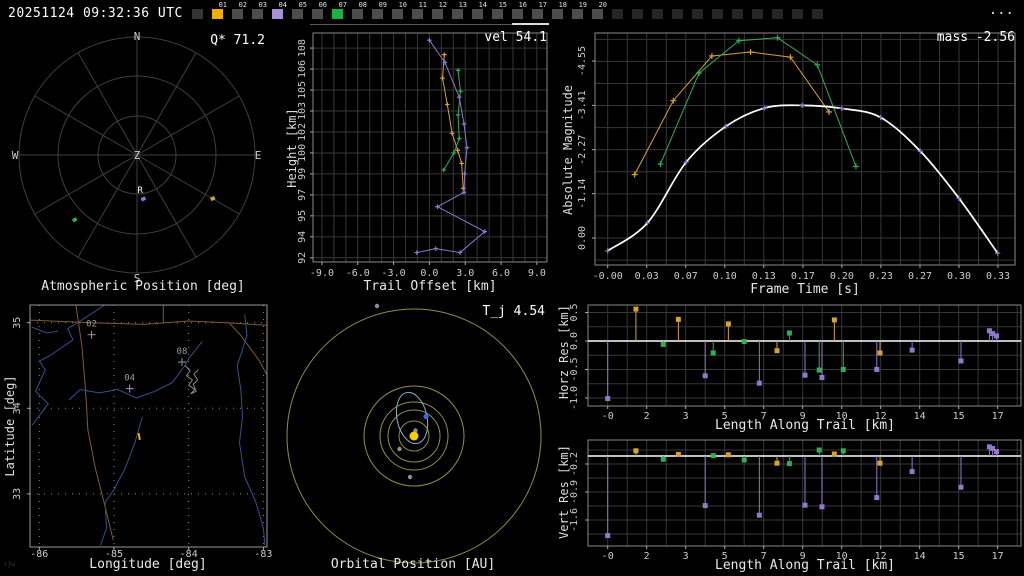 Image resolution: width=1024 pixels, height=576 pixels. Describe the element at coordinates (137, 36) in the screenshot. I see `compass-north-label: N` at that location.